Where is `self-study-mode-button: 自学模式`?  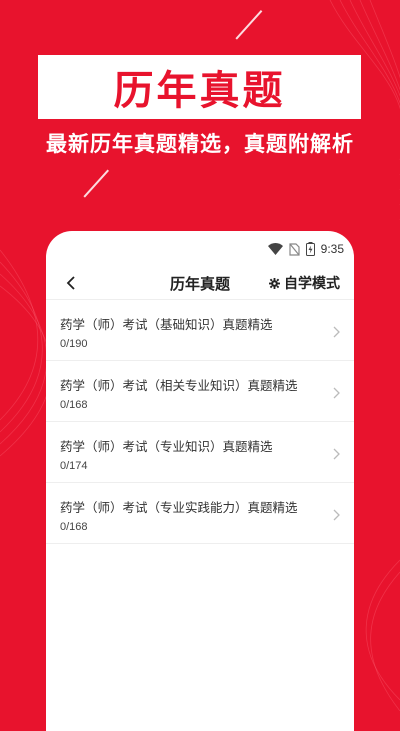 self-study-mode-button: 自学模式 is located at coordinates (304, 283).